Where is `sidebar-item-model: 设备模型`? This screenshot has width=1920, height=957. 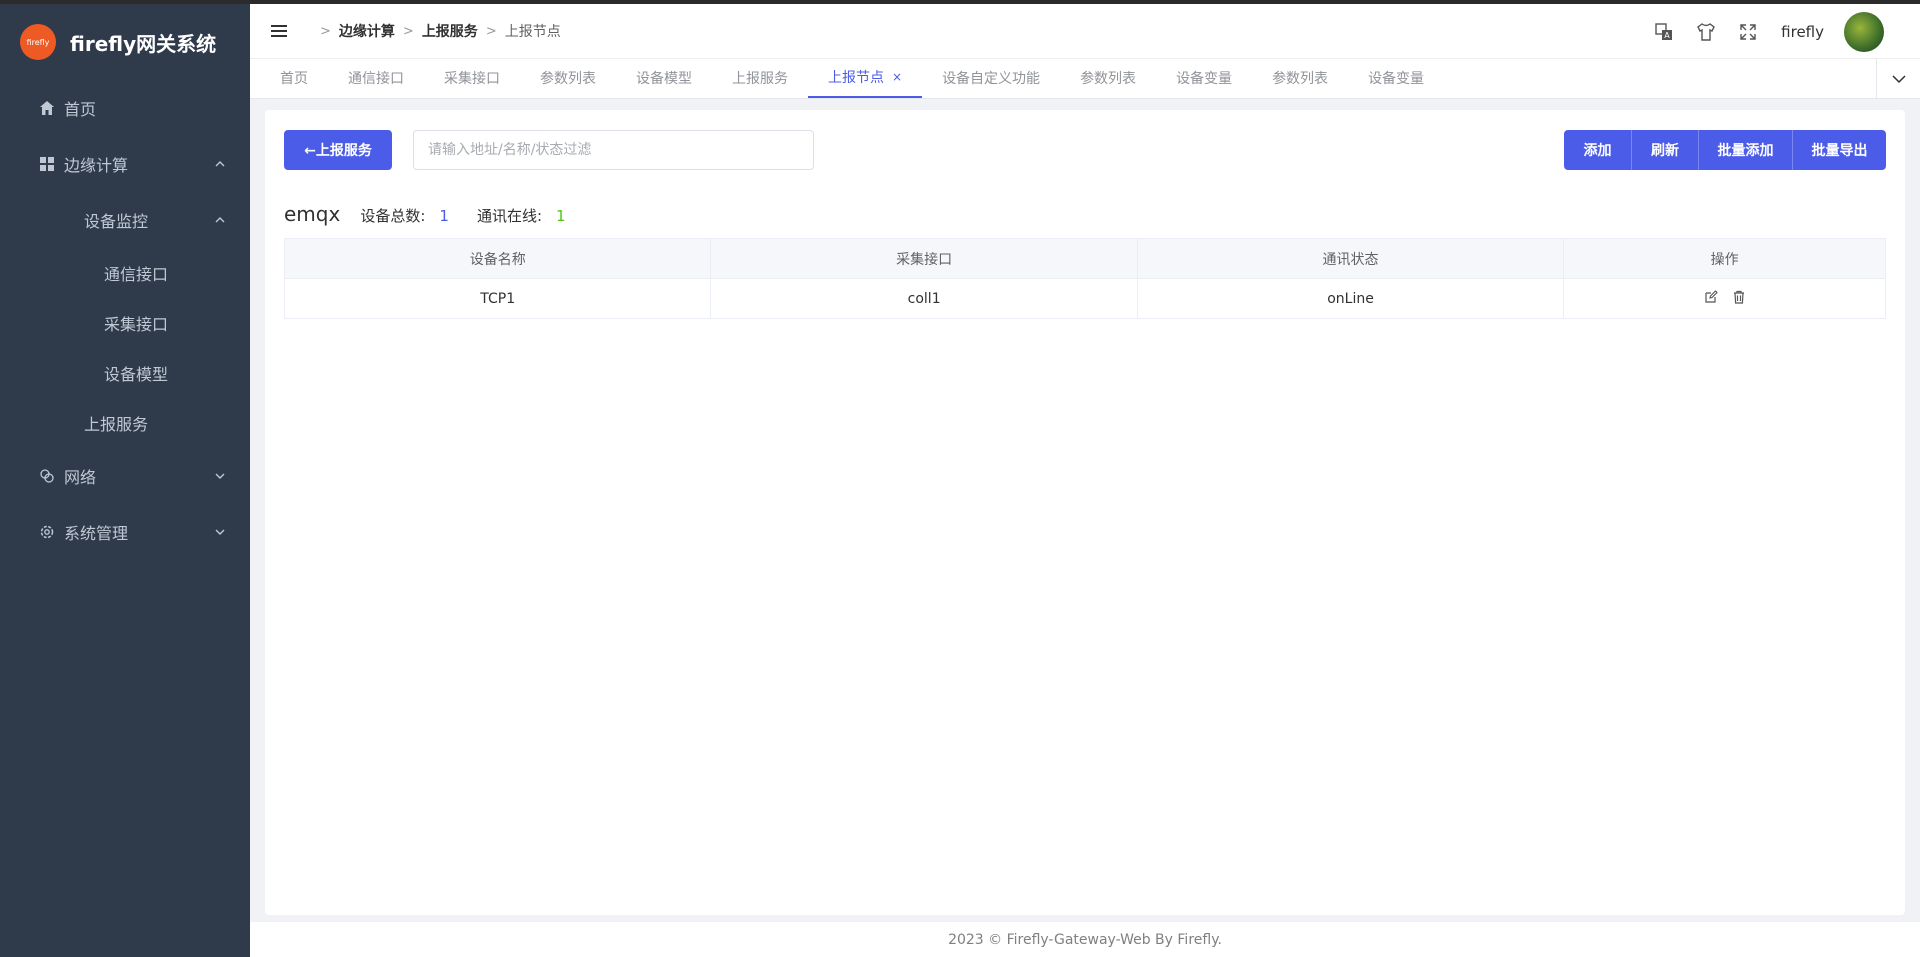
sidebar-item-model: 设备模型 is located at coordinates (125, 373).